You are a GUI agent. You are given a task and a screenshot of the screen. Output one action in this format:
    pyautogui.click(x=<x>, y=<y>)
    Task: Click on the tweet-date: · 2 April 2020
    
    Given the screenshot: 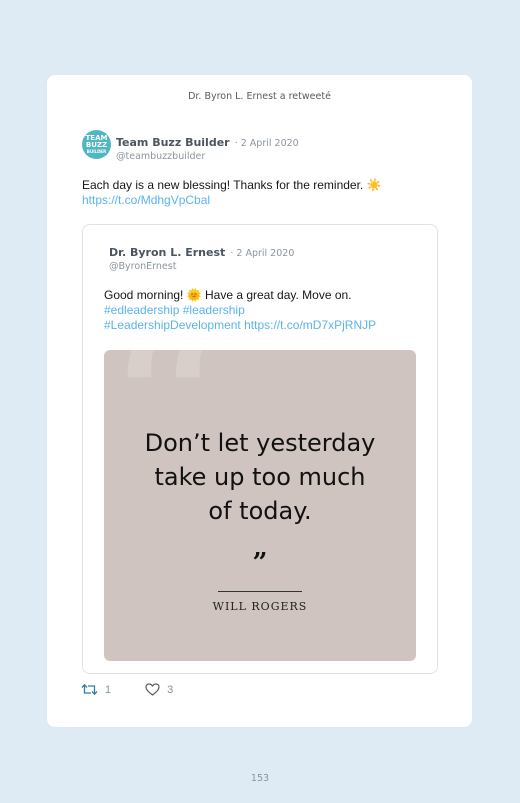 What is the action you would take?
    pyautogui.click(x=267, y=143)
    